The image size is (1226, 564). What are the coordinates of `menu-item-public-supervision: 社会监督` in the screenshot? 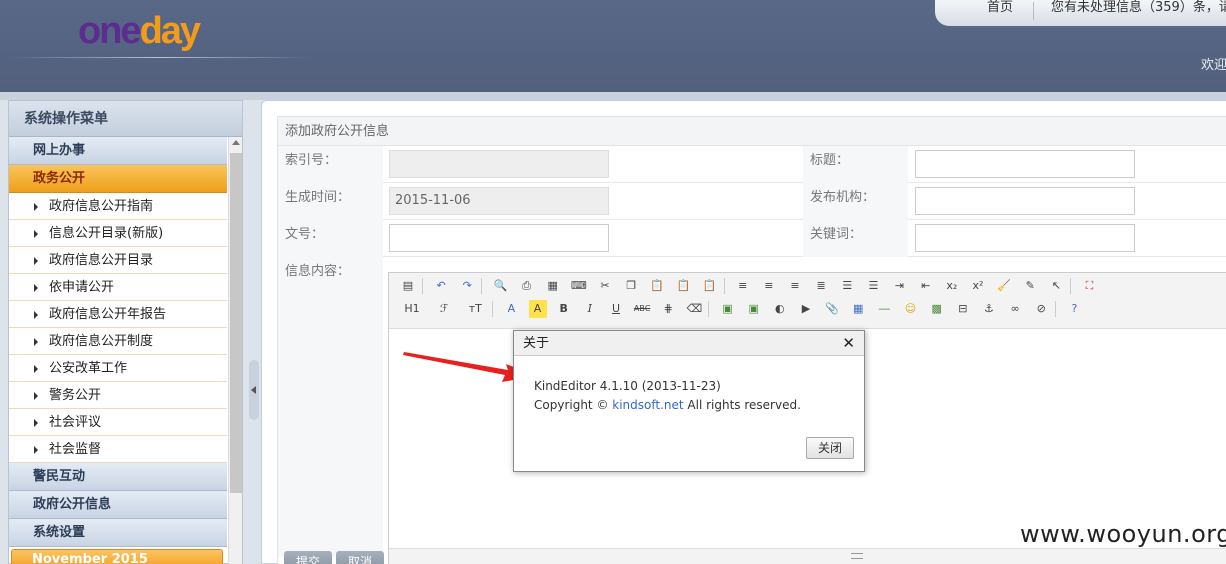 It's located at (118, 449).